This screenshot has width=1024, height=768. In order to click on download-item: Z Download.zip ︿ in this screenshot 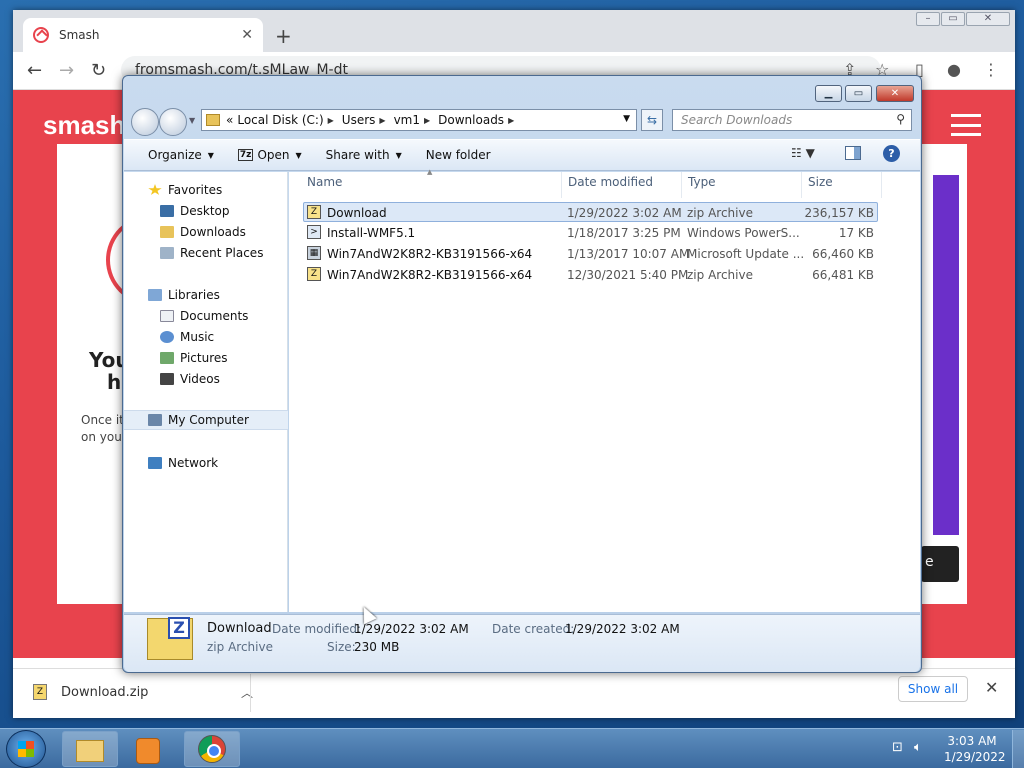, I will do `click(143, 692)`.